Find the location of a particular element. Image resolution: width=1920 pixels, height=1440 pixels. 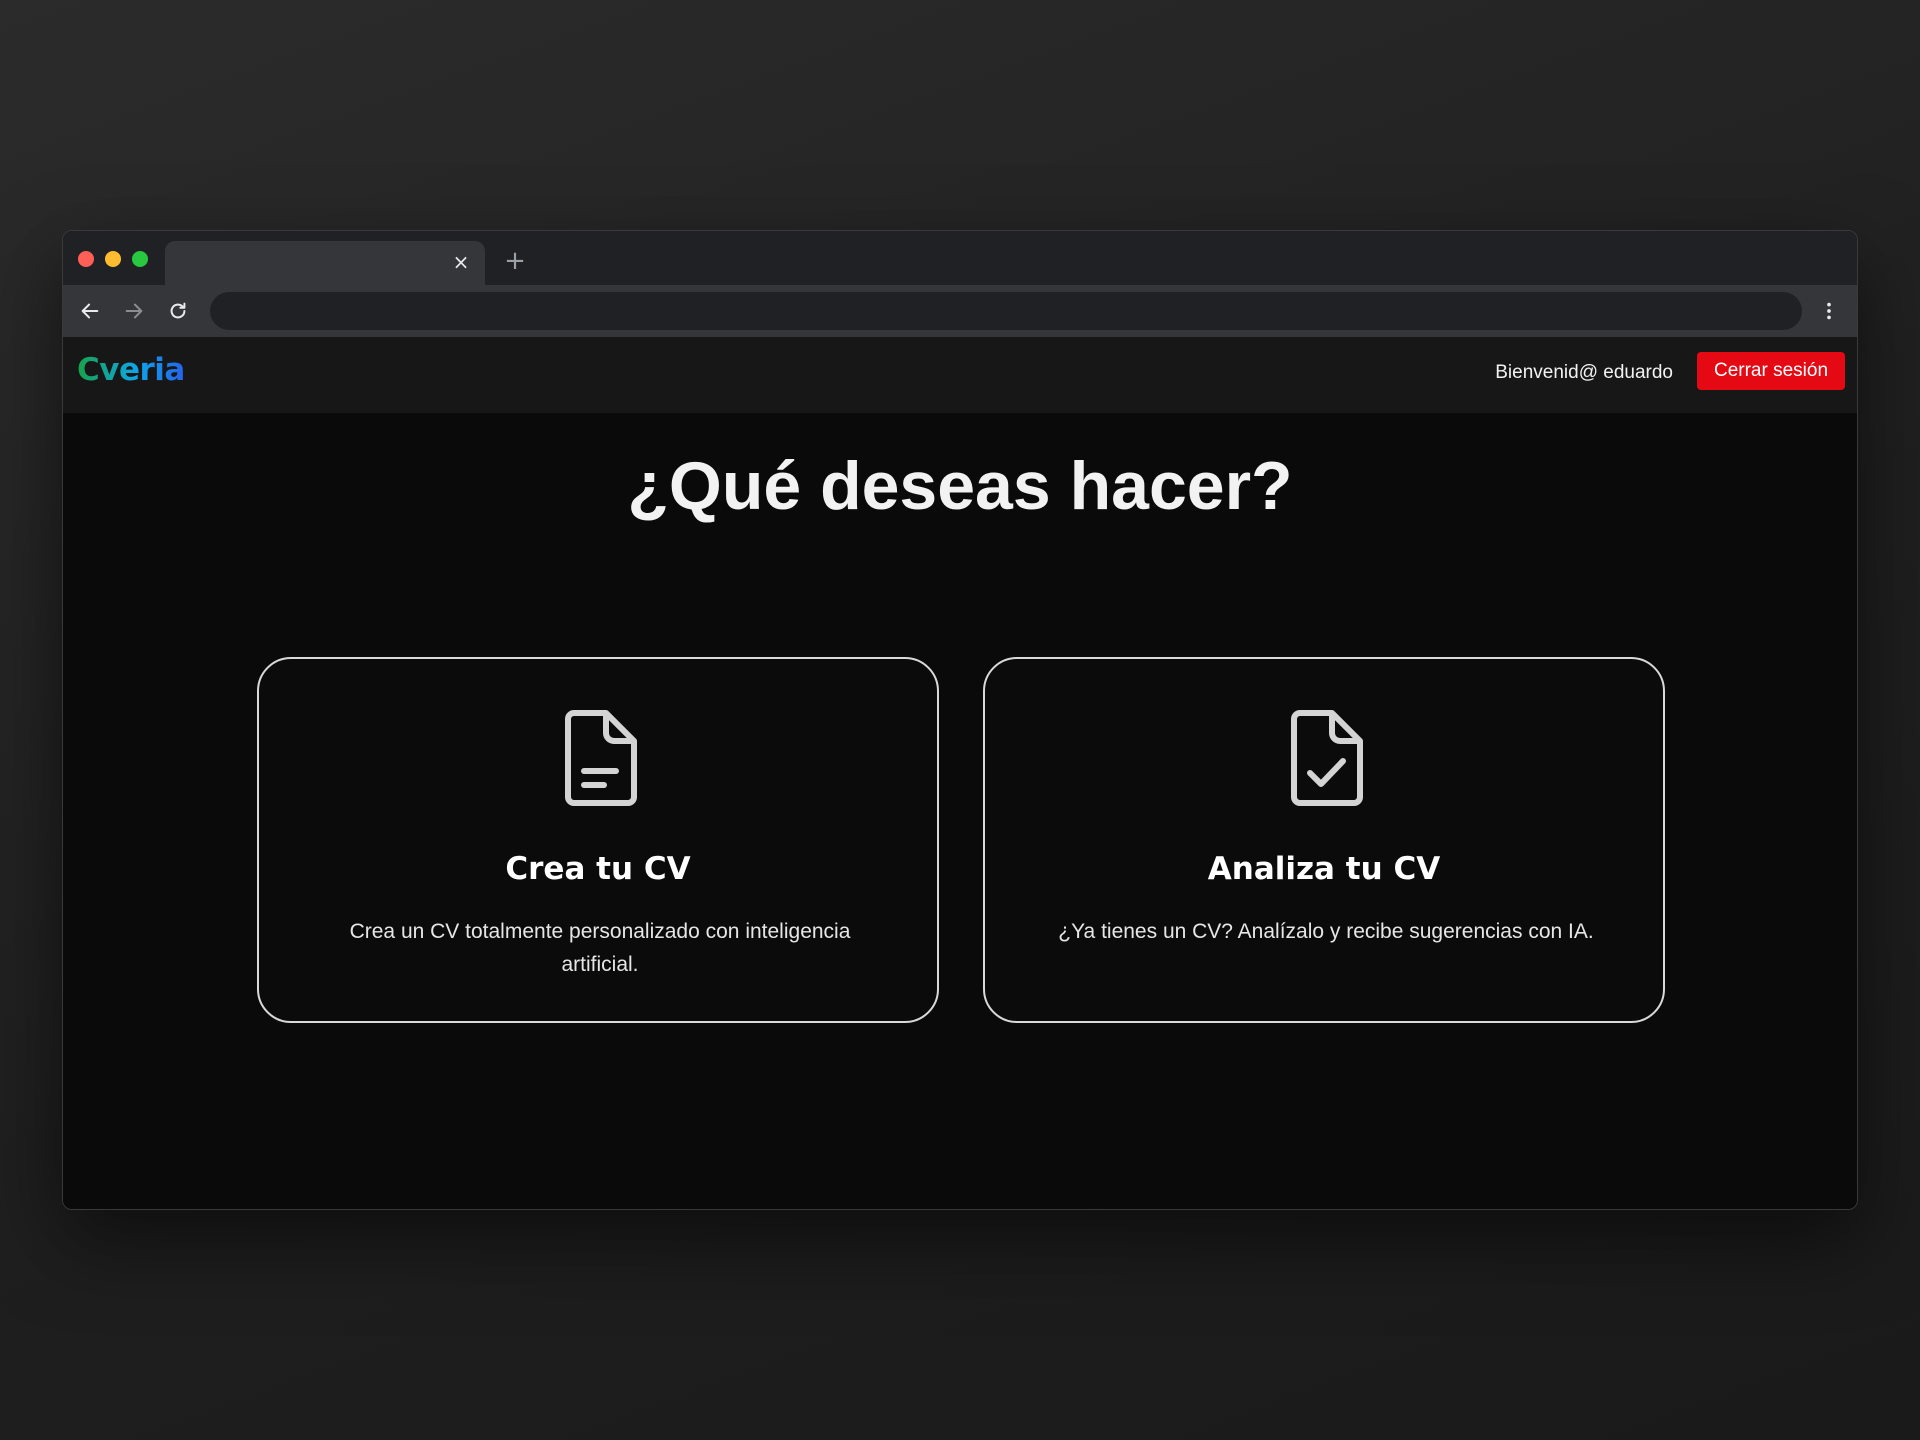

tab-strip: × + is located at coordinates (960, 258).